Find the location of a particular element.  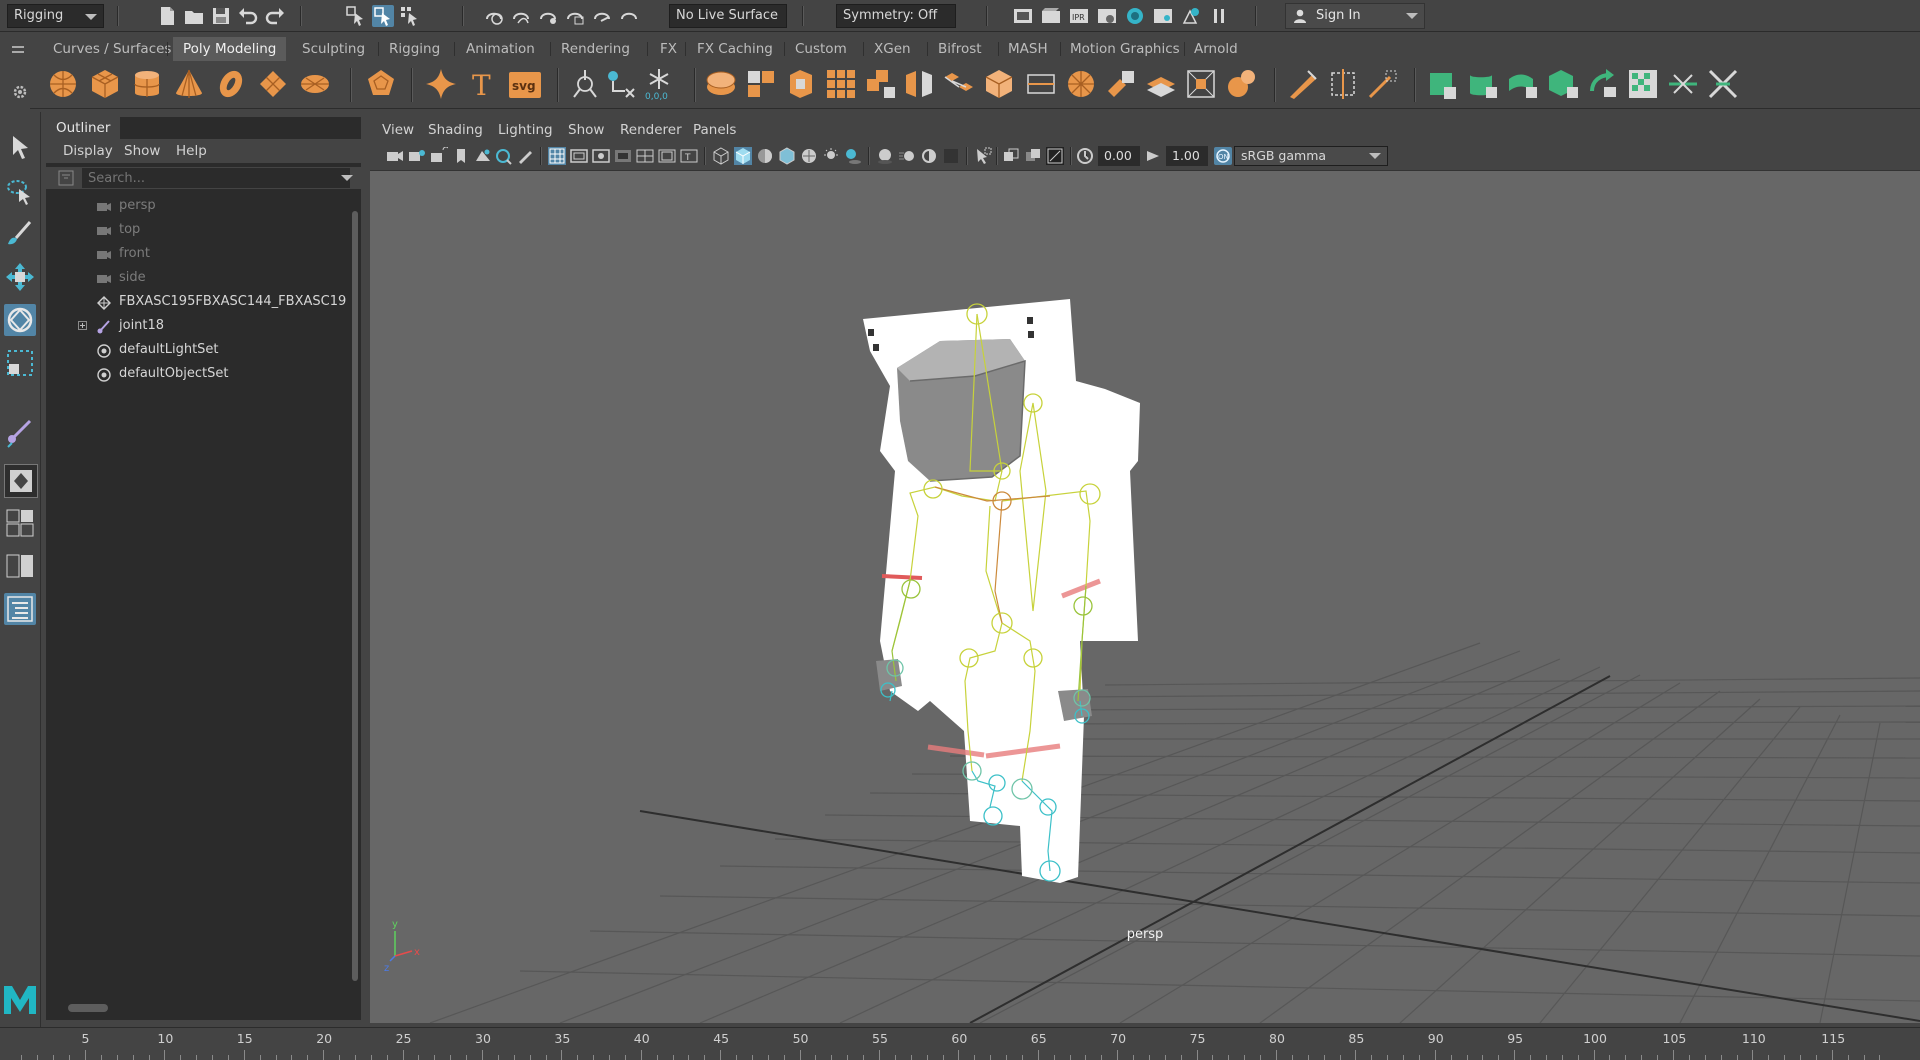

snap-point-icon is located at coordinates (548, 16).